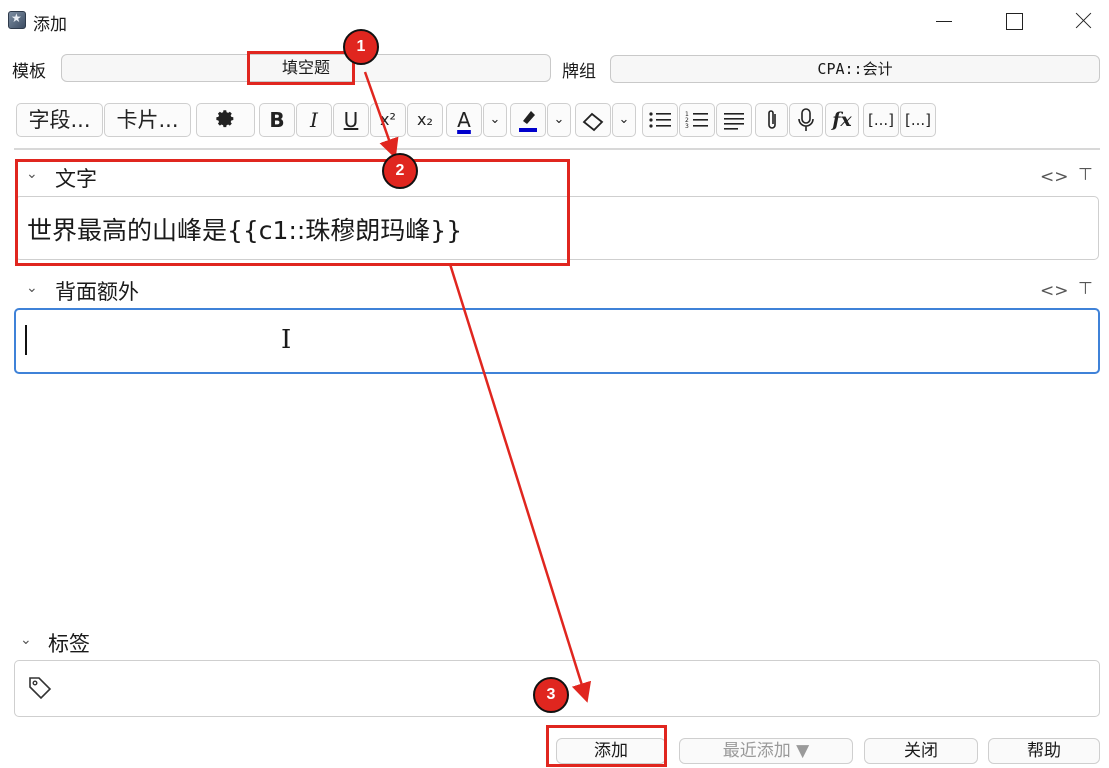 The height and width of the screenshot is (768, 1109). Describe the element at coordinates (400, 171) in the screenshot. I see `annotation-badge-2: 2` at that location.